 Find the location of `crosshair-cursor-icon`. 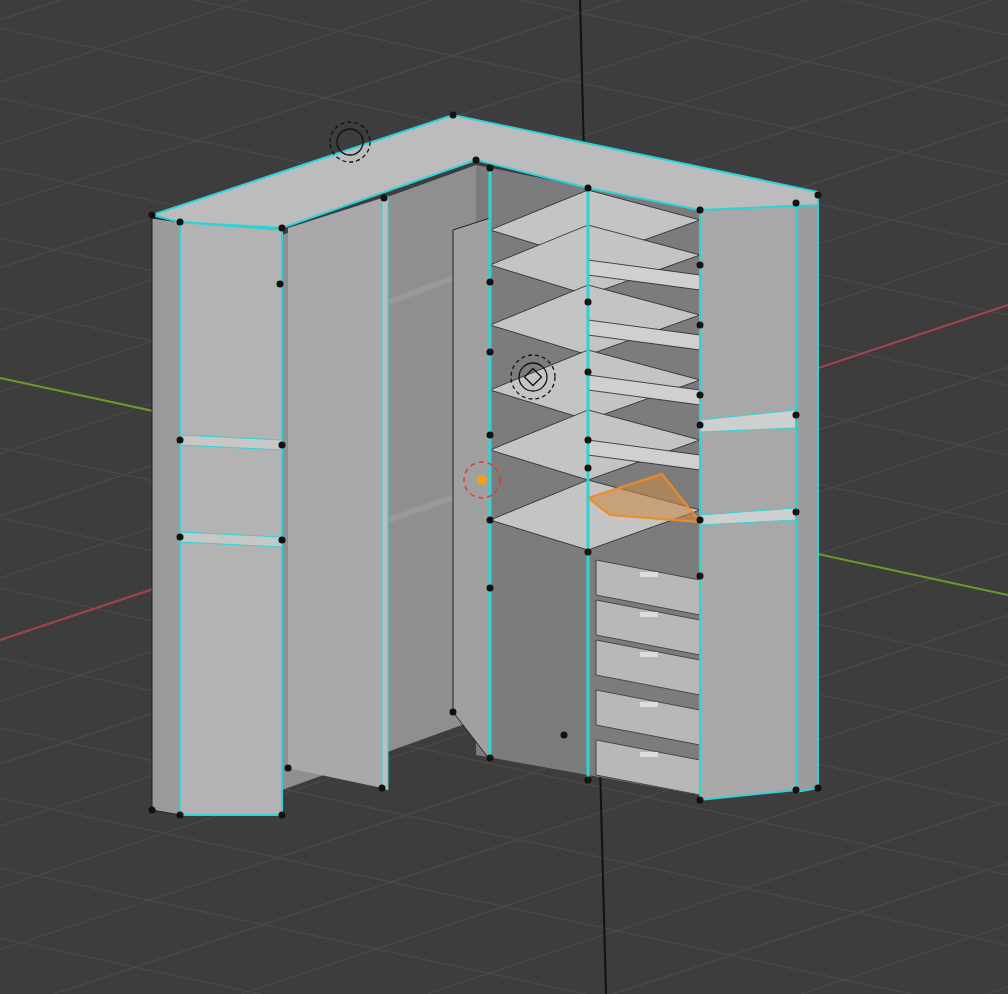

crosshair-cursor-icon is located at coordinates (482, 480).